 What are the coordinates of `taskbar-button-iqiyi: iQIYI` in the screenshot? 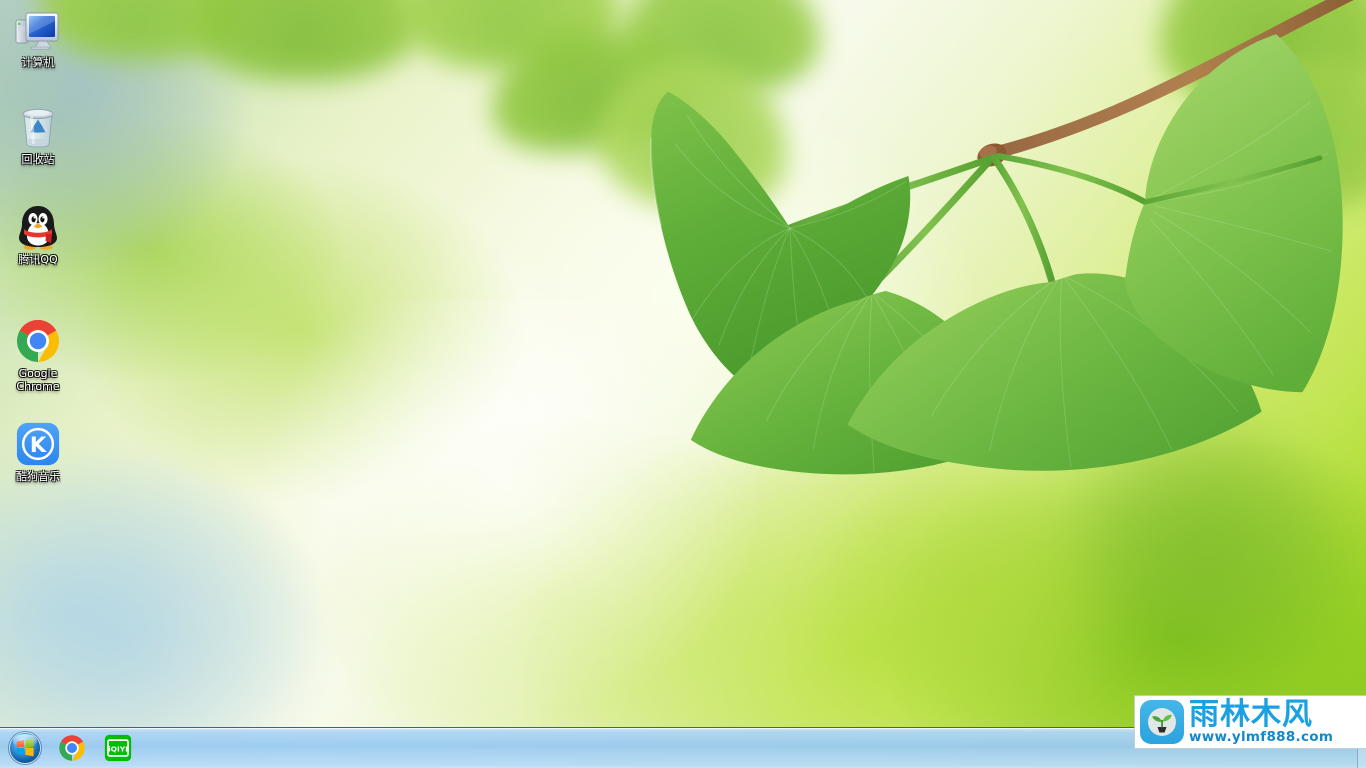 It's located at (118, 748).